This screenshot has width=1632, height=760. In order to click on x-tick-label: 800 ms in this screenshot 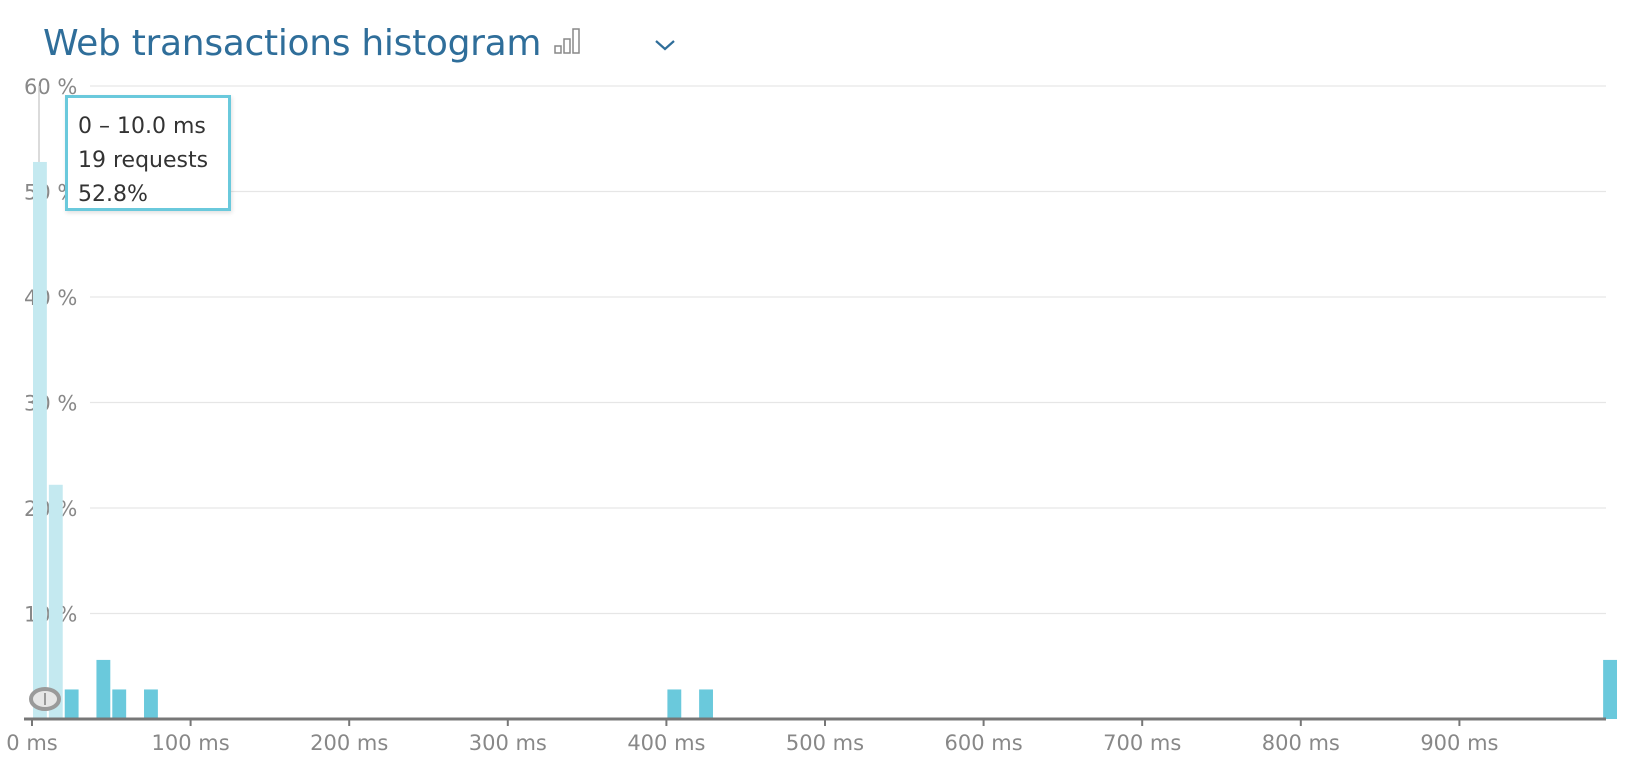, I will do `click(1301, 743)`.